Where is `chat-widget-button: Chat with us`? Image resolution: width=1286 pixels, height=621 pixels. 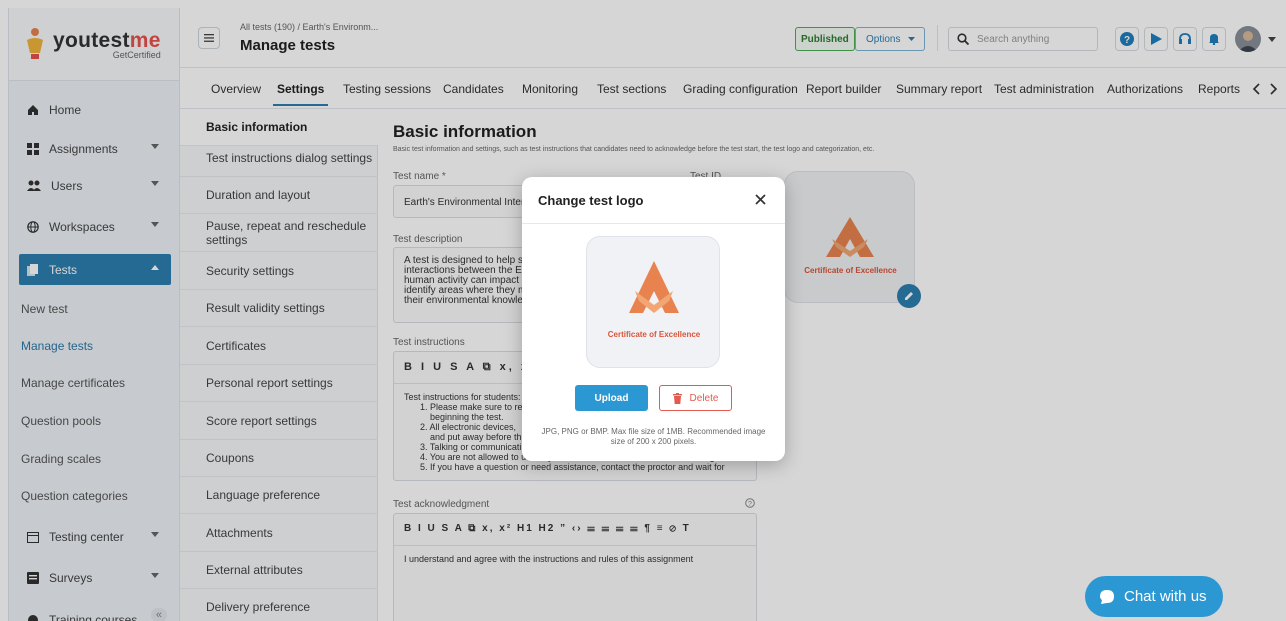
chat-widget-button: Chat with us is located at coordinates (1154, 596).